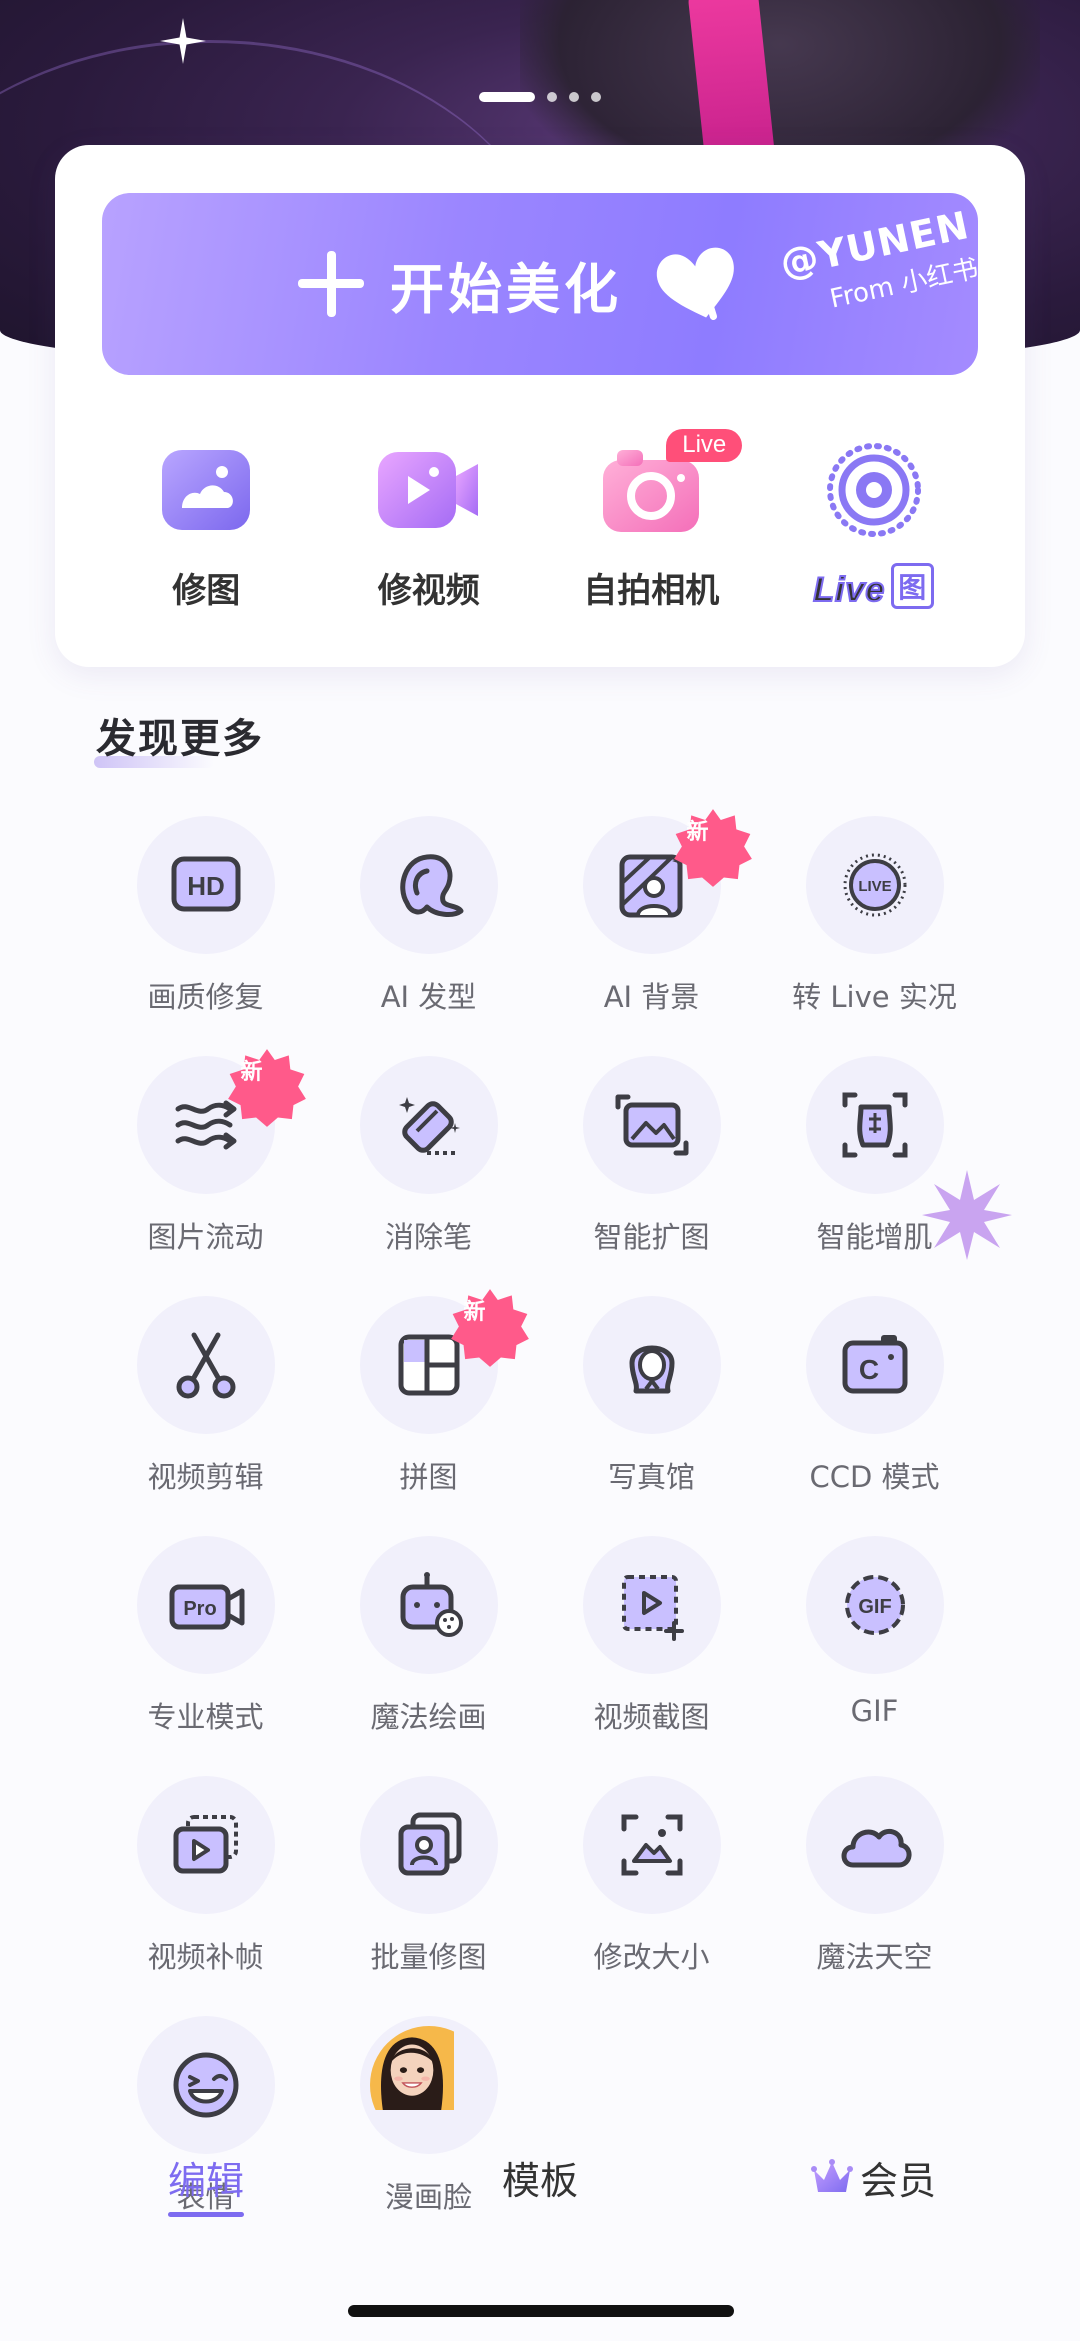 This screenshot has height=2341, width=1080. Describe the element at coordinates (199, 1609) in the screenshot. I see `svg-text: Pro` at that location.